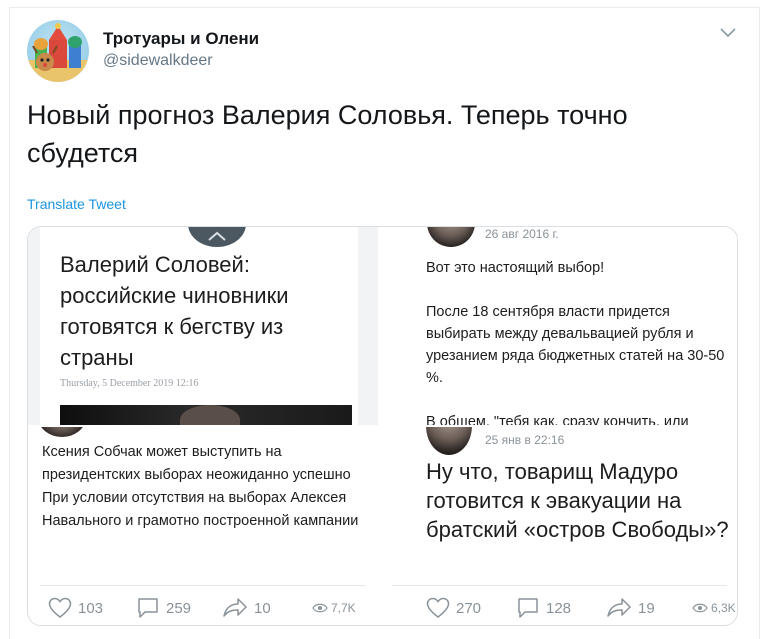  Describe the element at coordinates (163, 608) in the screenshot. I see `comment-stat: 259` at that location.